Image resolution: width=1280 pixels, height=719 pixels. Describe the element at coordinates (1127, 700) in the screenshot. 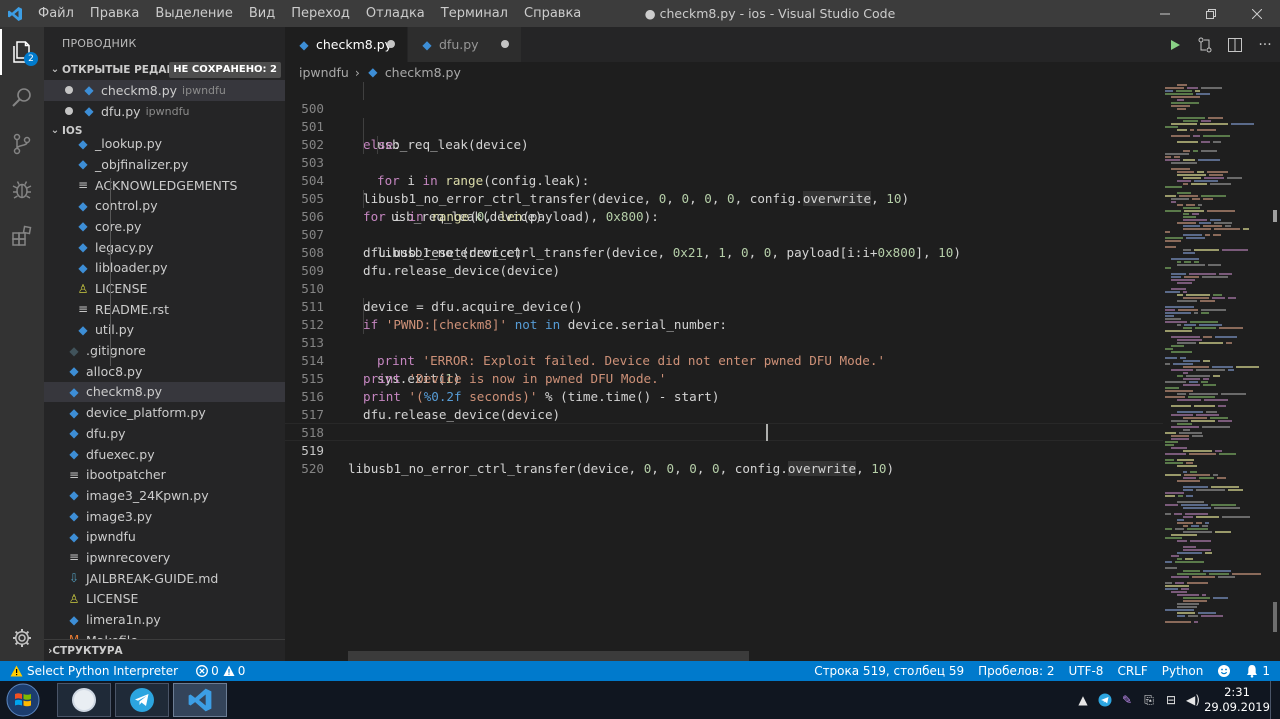

I see `tray-feather-icon: ✎` at that location.